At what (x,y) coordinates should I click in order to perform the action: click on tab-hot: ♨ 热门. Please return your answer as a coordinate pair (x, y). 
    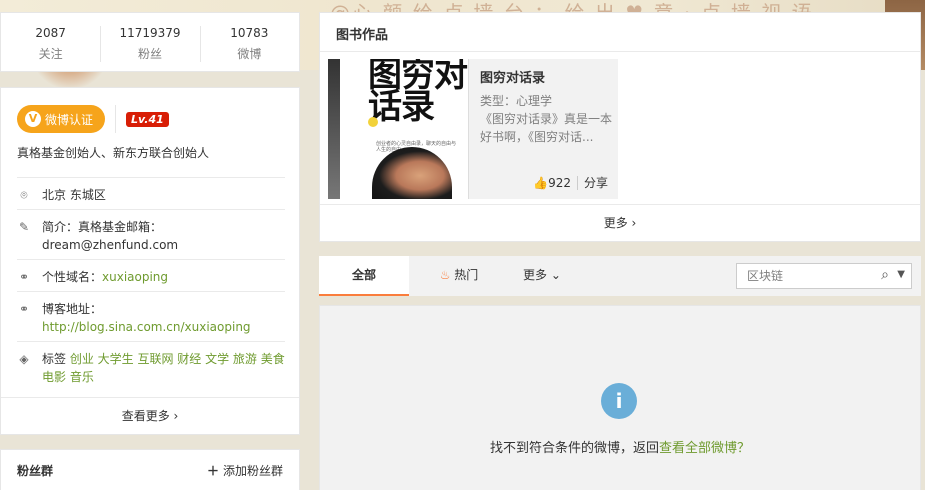
    Looking at the image, I should click on (459, 275).